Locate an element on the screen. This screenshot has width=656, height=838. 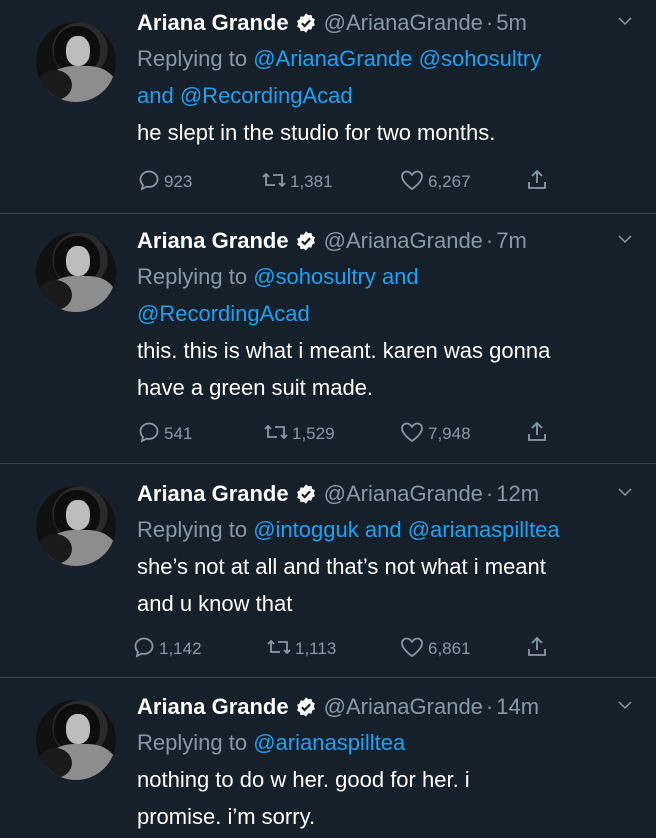
like-button: 6,861 is located at coordinates (435, 649).